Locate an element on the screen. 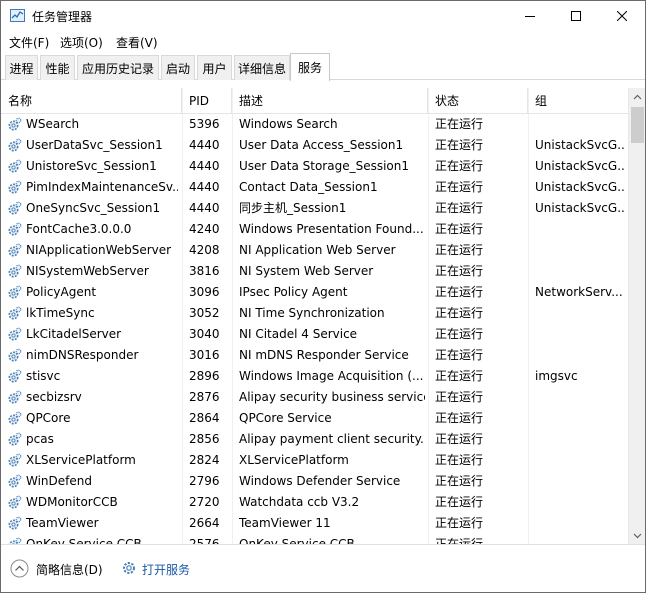 The width and height of the screenshot is (646, 593). column-header-pid: PID is located at coordinates (207, 101).